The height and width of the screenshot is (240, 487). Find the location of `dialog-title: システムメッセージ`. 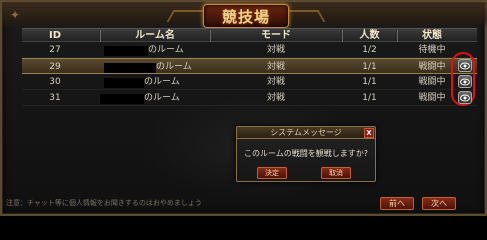

dialog-title: システムメッセージ is located at coordinates (306, 132).